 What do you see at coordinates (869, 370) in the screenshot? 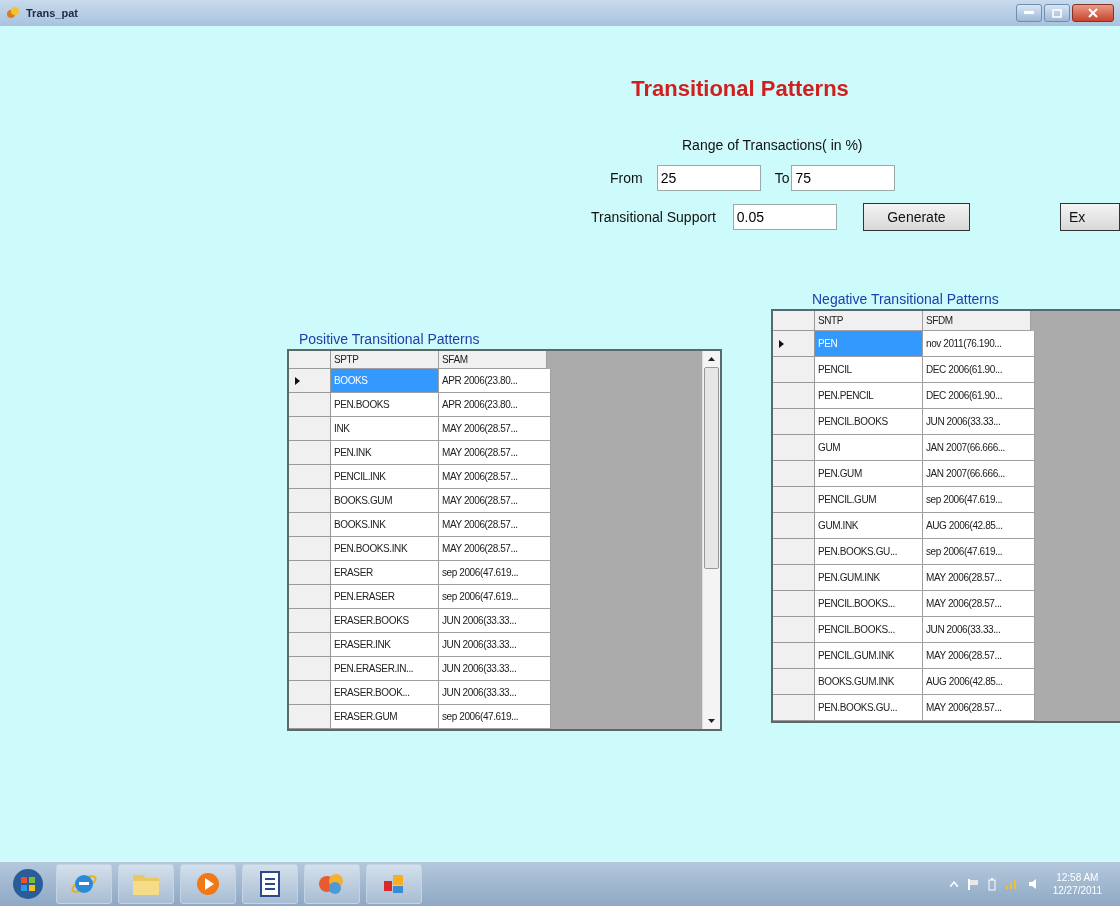
I see `table-cell: PENCIL` at bounding box center [869, 370].